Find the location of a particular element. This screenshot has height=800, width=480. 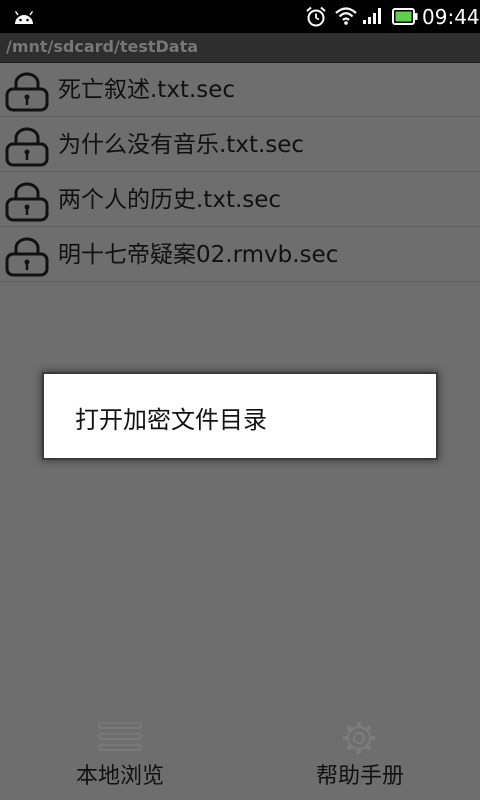

help-manual-label: 帮助手册 is located at coordinates (359, 776).